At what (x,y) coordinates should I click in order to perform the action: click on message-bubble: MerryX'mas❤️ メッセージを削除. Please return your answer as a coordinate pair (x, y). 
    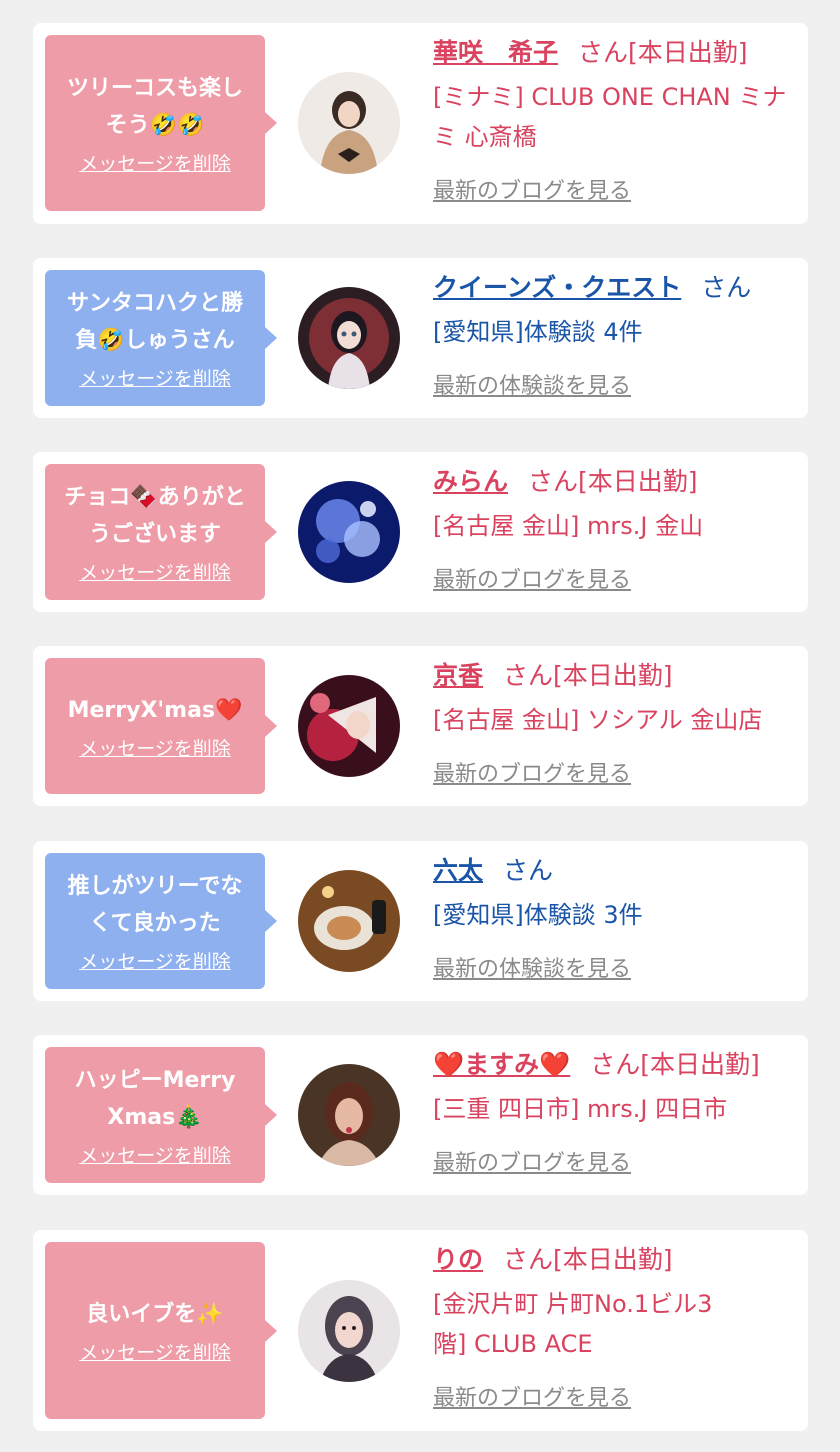
    Looking at the image, I should click on (161, 726).